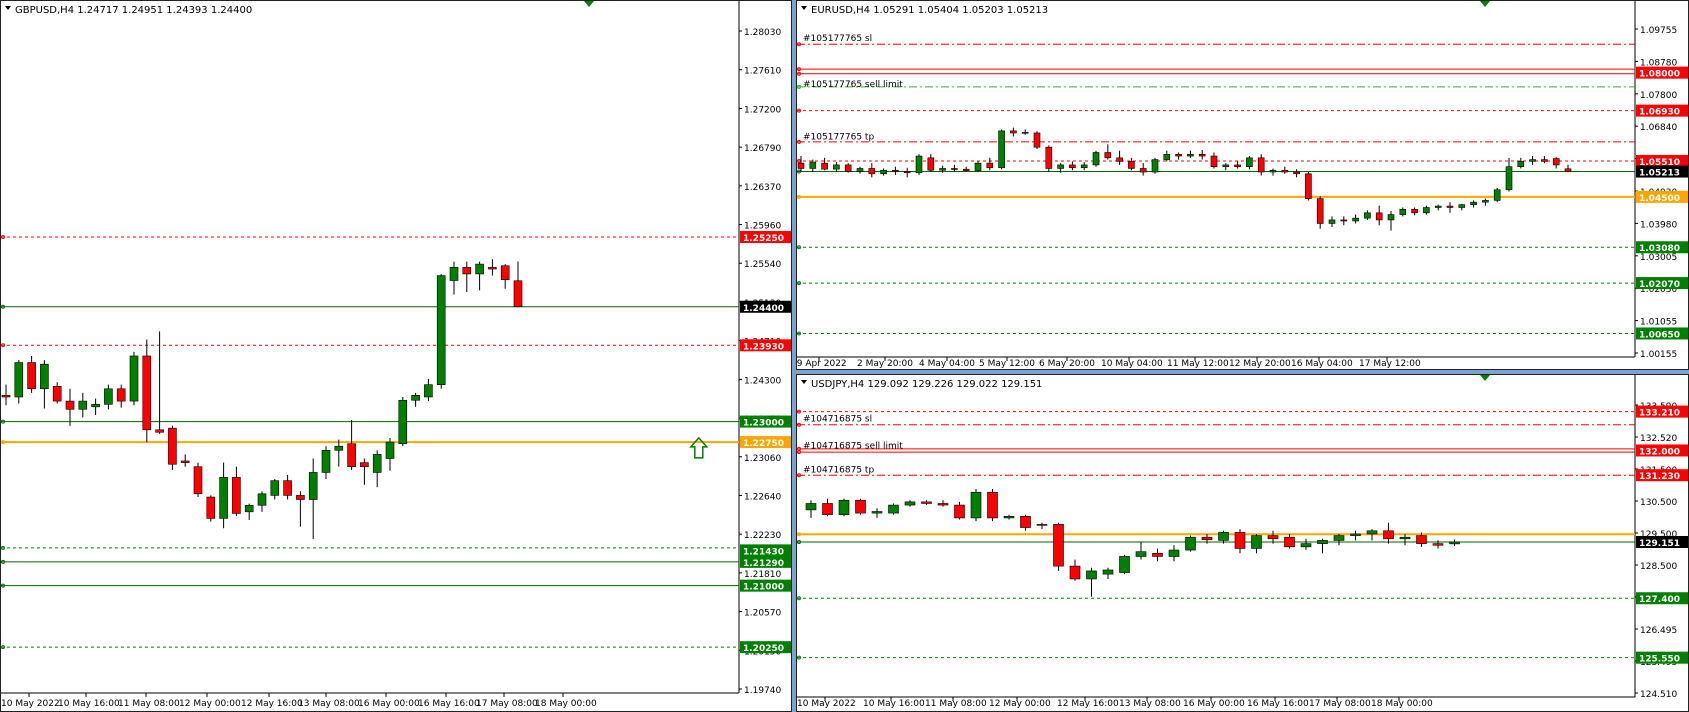 Image resolution: width=1689 pixels, height=712 pixels. Describe the element at coordinates (449, 704) in the screenshot. I see `x-tick-label: 16 May 16:00` at that location.